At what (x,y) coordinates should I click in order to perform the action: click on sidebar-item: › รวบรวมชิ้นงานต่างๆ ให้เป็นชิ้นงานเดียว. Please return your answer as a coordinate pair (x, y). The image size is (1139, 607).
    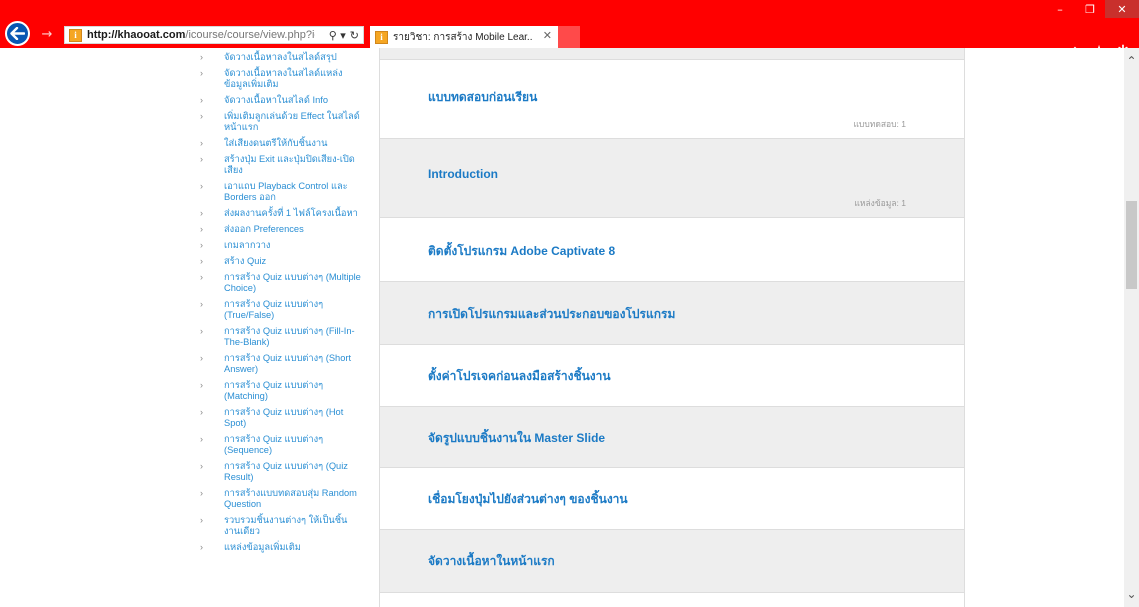
    Looking at the image, I should click on (280, 526).